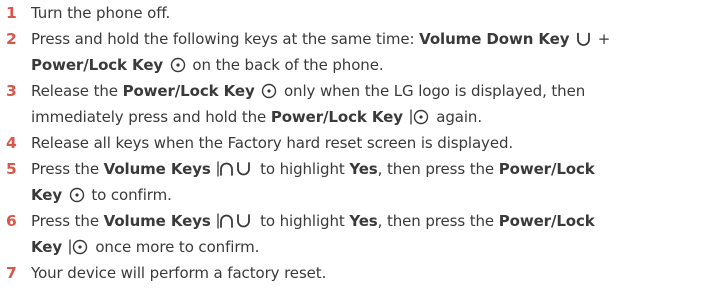 This screenshot has height=304, width=701. Describe the element at coordinates (494, 39) in the screenshot. I see `key-name: Volume Down Key` at that location.